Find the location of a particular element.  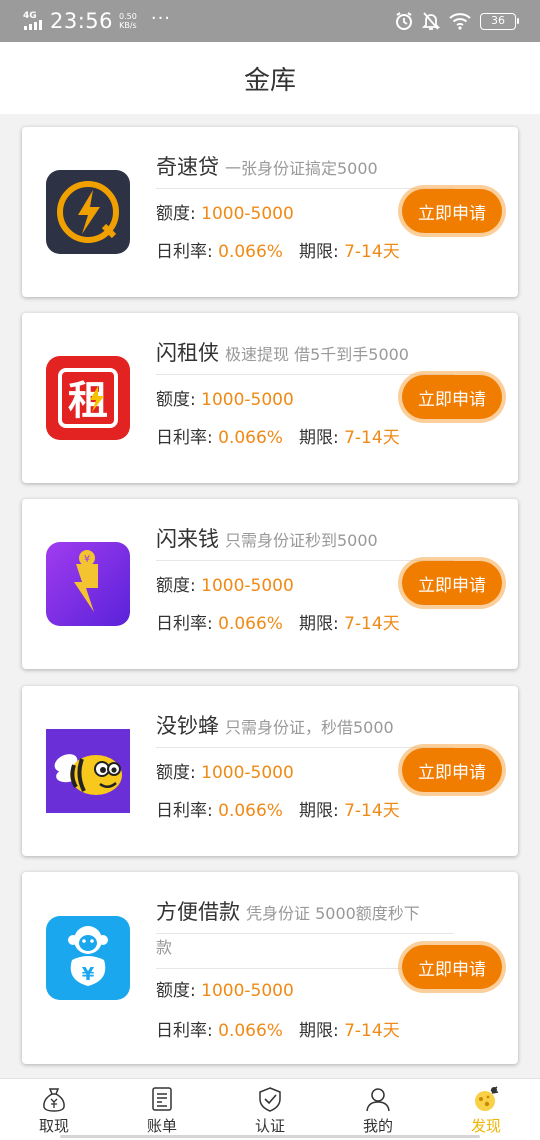

discover-icon is located at coordinates (487, 1098).